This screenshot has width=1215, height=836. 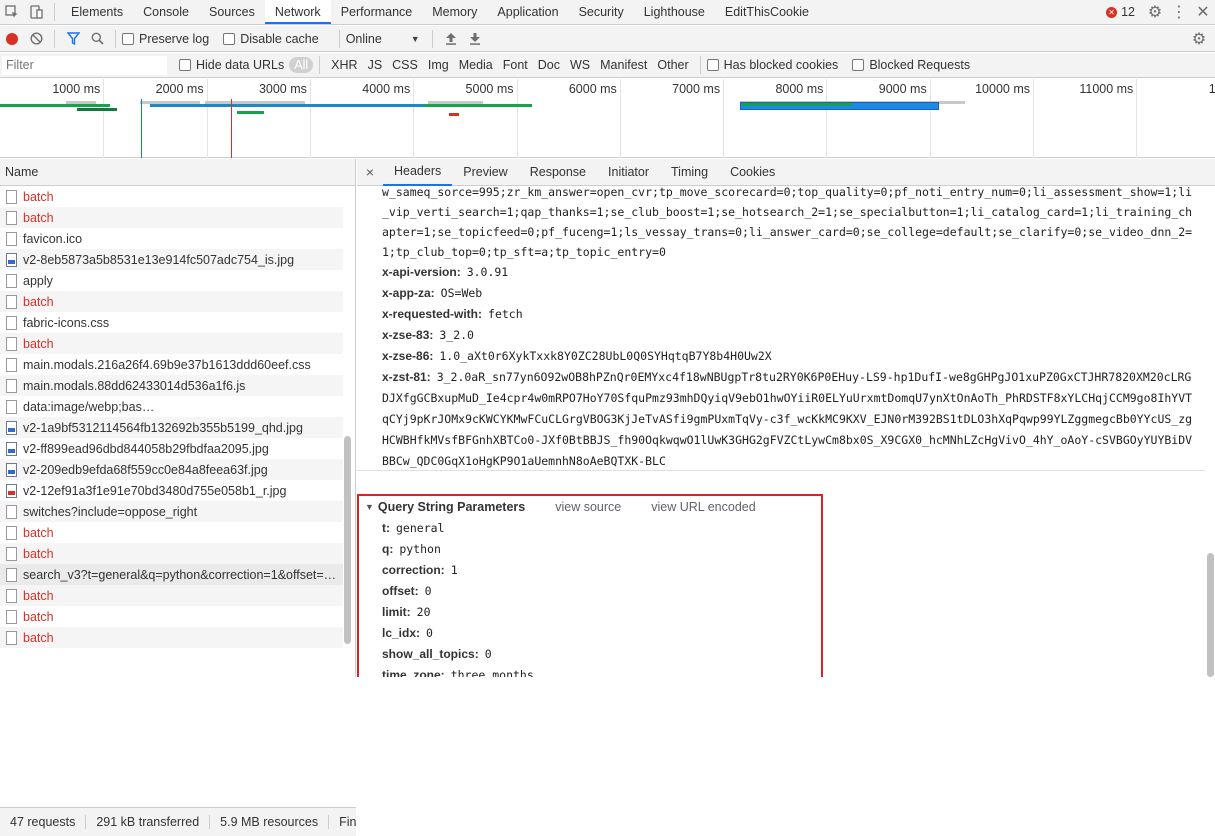 What do you see at coordinates (1155, 12) in the screenshot?
I see `settings-gear-icon: ⚙` at bounding box center [1155, 12].